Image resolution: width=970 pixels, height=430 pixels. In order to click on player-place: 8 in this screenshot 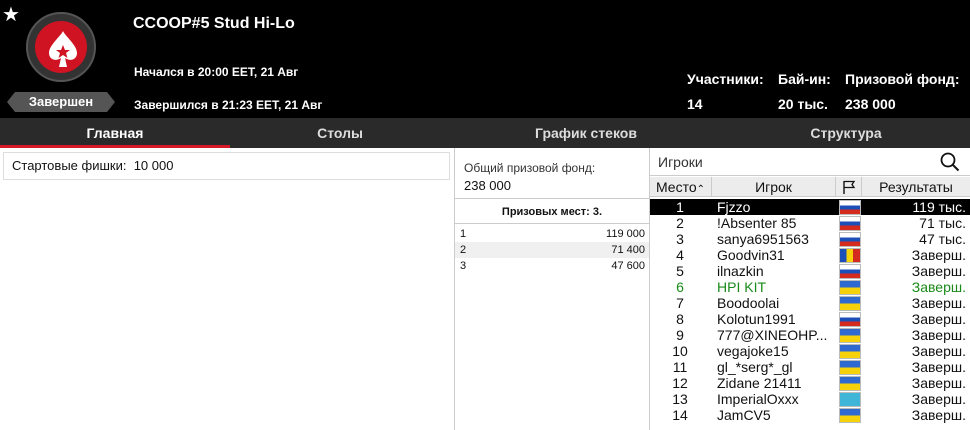, I will do `click(680, 319)`.